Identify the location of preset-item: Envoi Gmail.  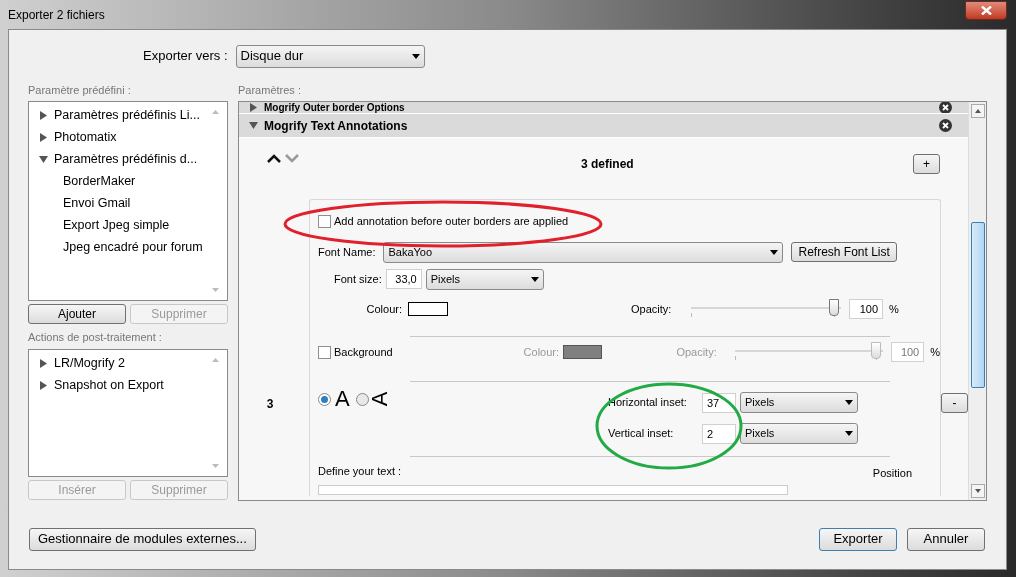
(97, 203).